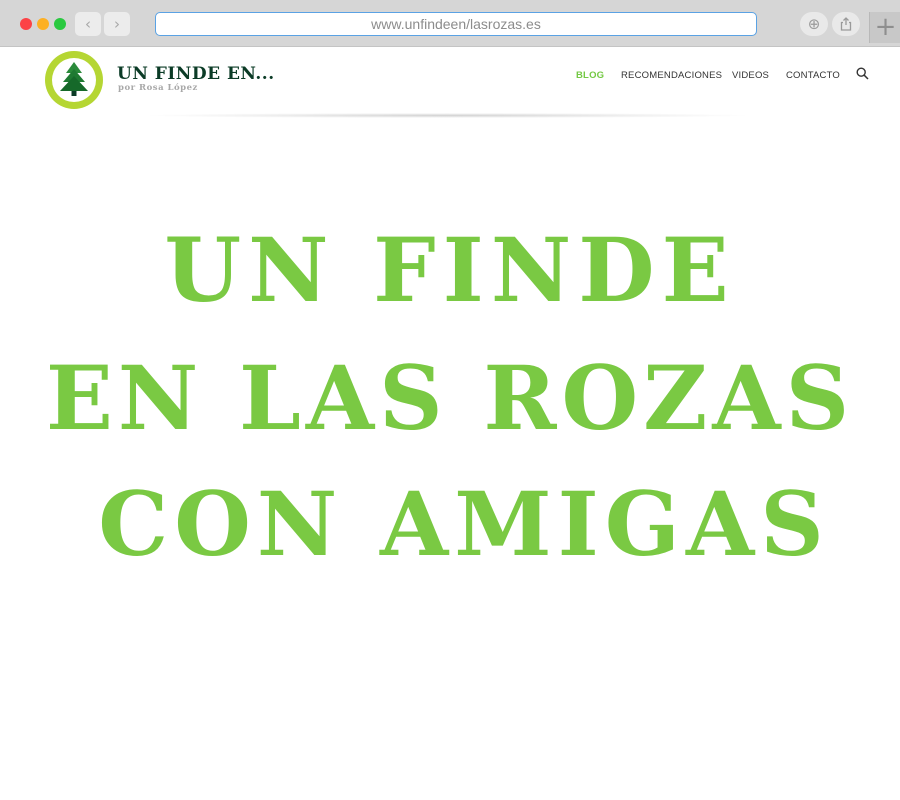 This screenshot has height=800, width=900. I want to click on browser-toolbar: ‹ › www.unfindeen/lasrozas.es ⊕ +, so click(450, 23).